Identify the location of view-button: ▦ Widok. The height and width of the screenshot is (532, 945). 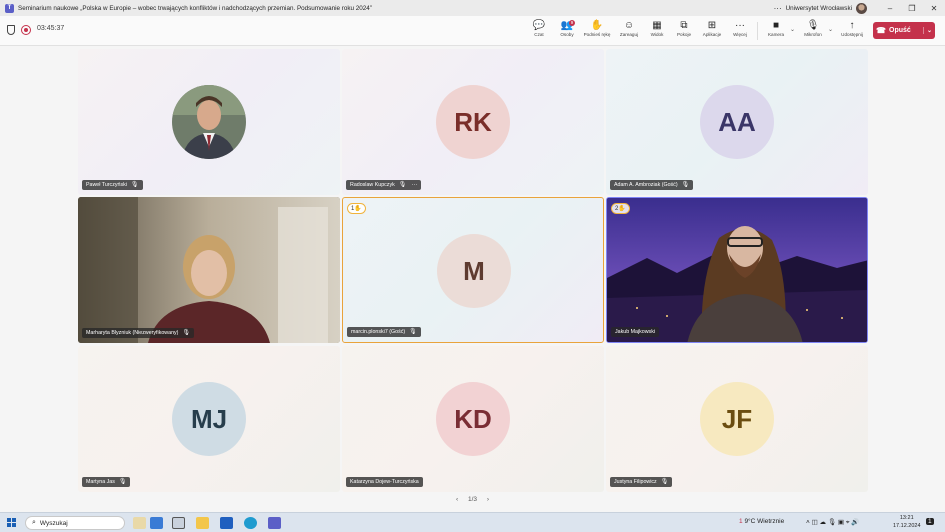
(657, 31).